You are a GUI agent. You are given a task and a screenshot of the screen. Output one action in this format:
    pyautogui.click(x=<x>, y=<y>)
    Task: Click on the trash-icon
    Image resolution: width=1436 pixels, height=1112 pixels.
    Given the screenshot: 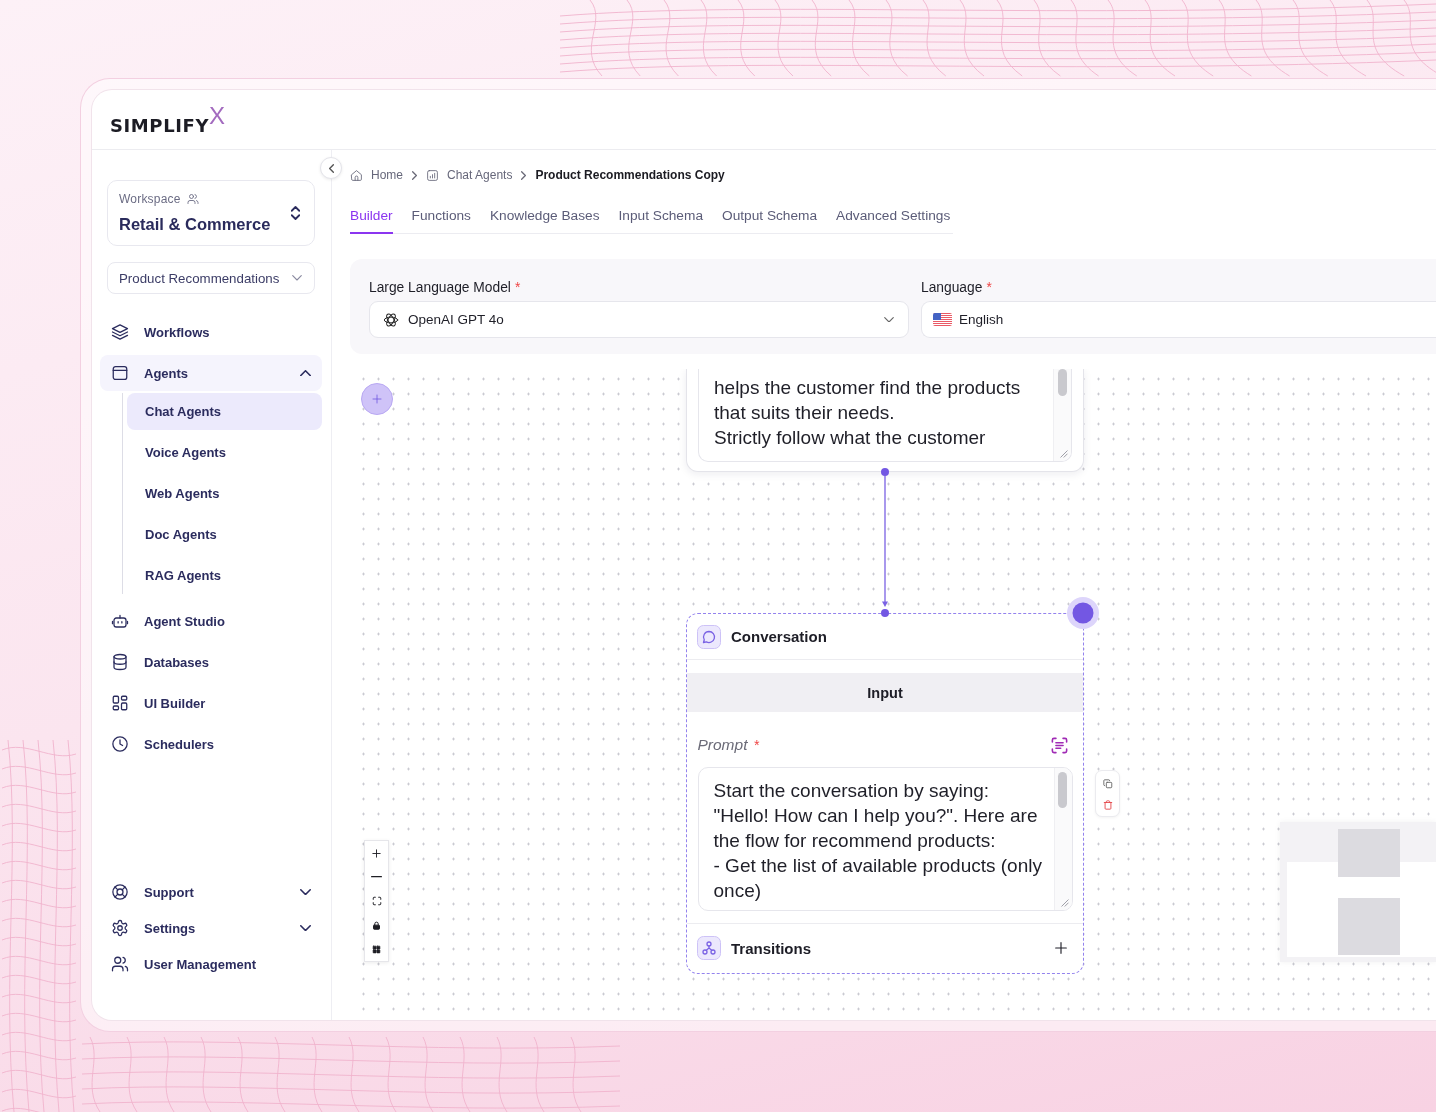 What is the action you would take?
    pyautogui.click(x=1107, y=805)
    